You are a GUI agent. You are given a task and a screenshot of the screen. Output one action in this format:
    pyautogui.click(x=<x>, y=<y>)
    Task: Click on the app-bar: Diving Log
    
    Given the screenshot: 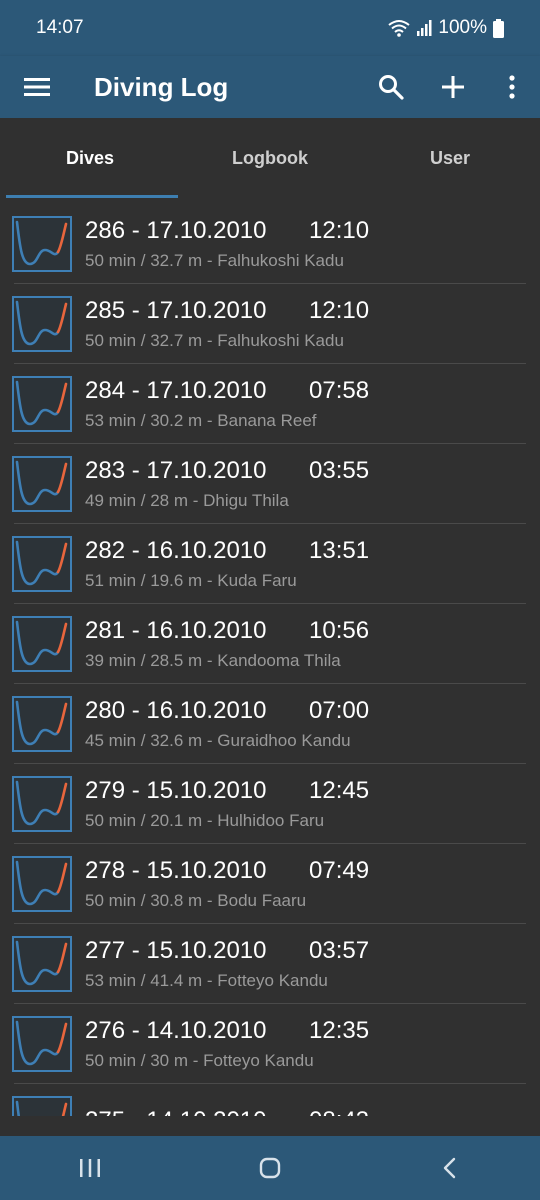 What is the action you would take?
    pyautogui.click(x=270, y=87)
    